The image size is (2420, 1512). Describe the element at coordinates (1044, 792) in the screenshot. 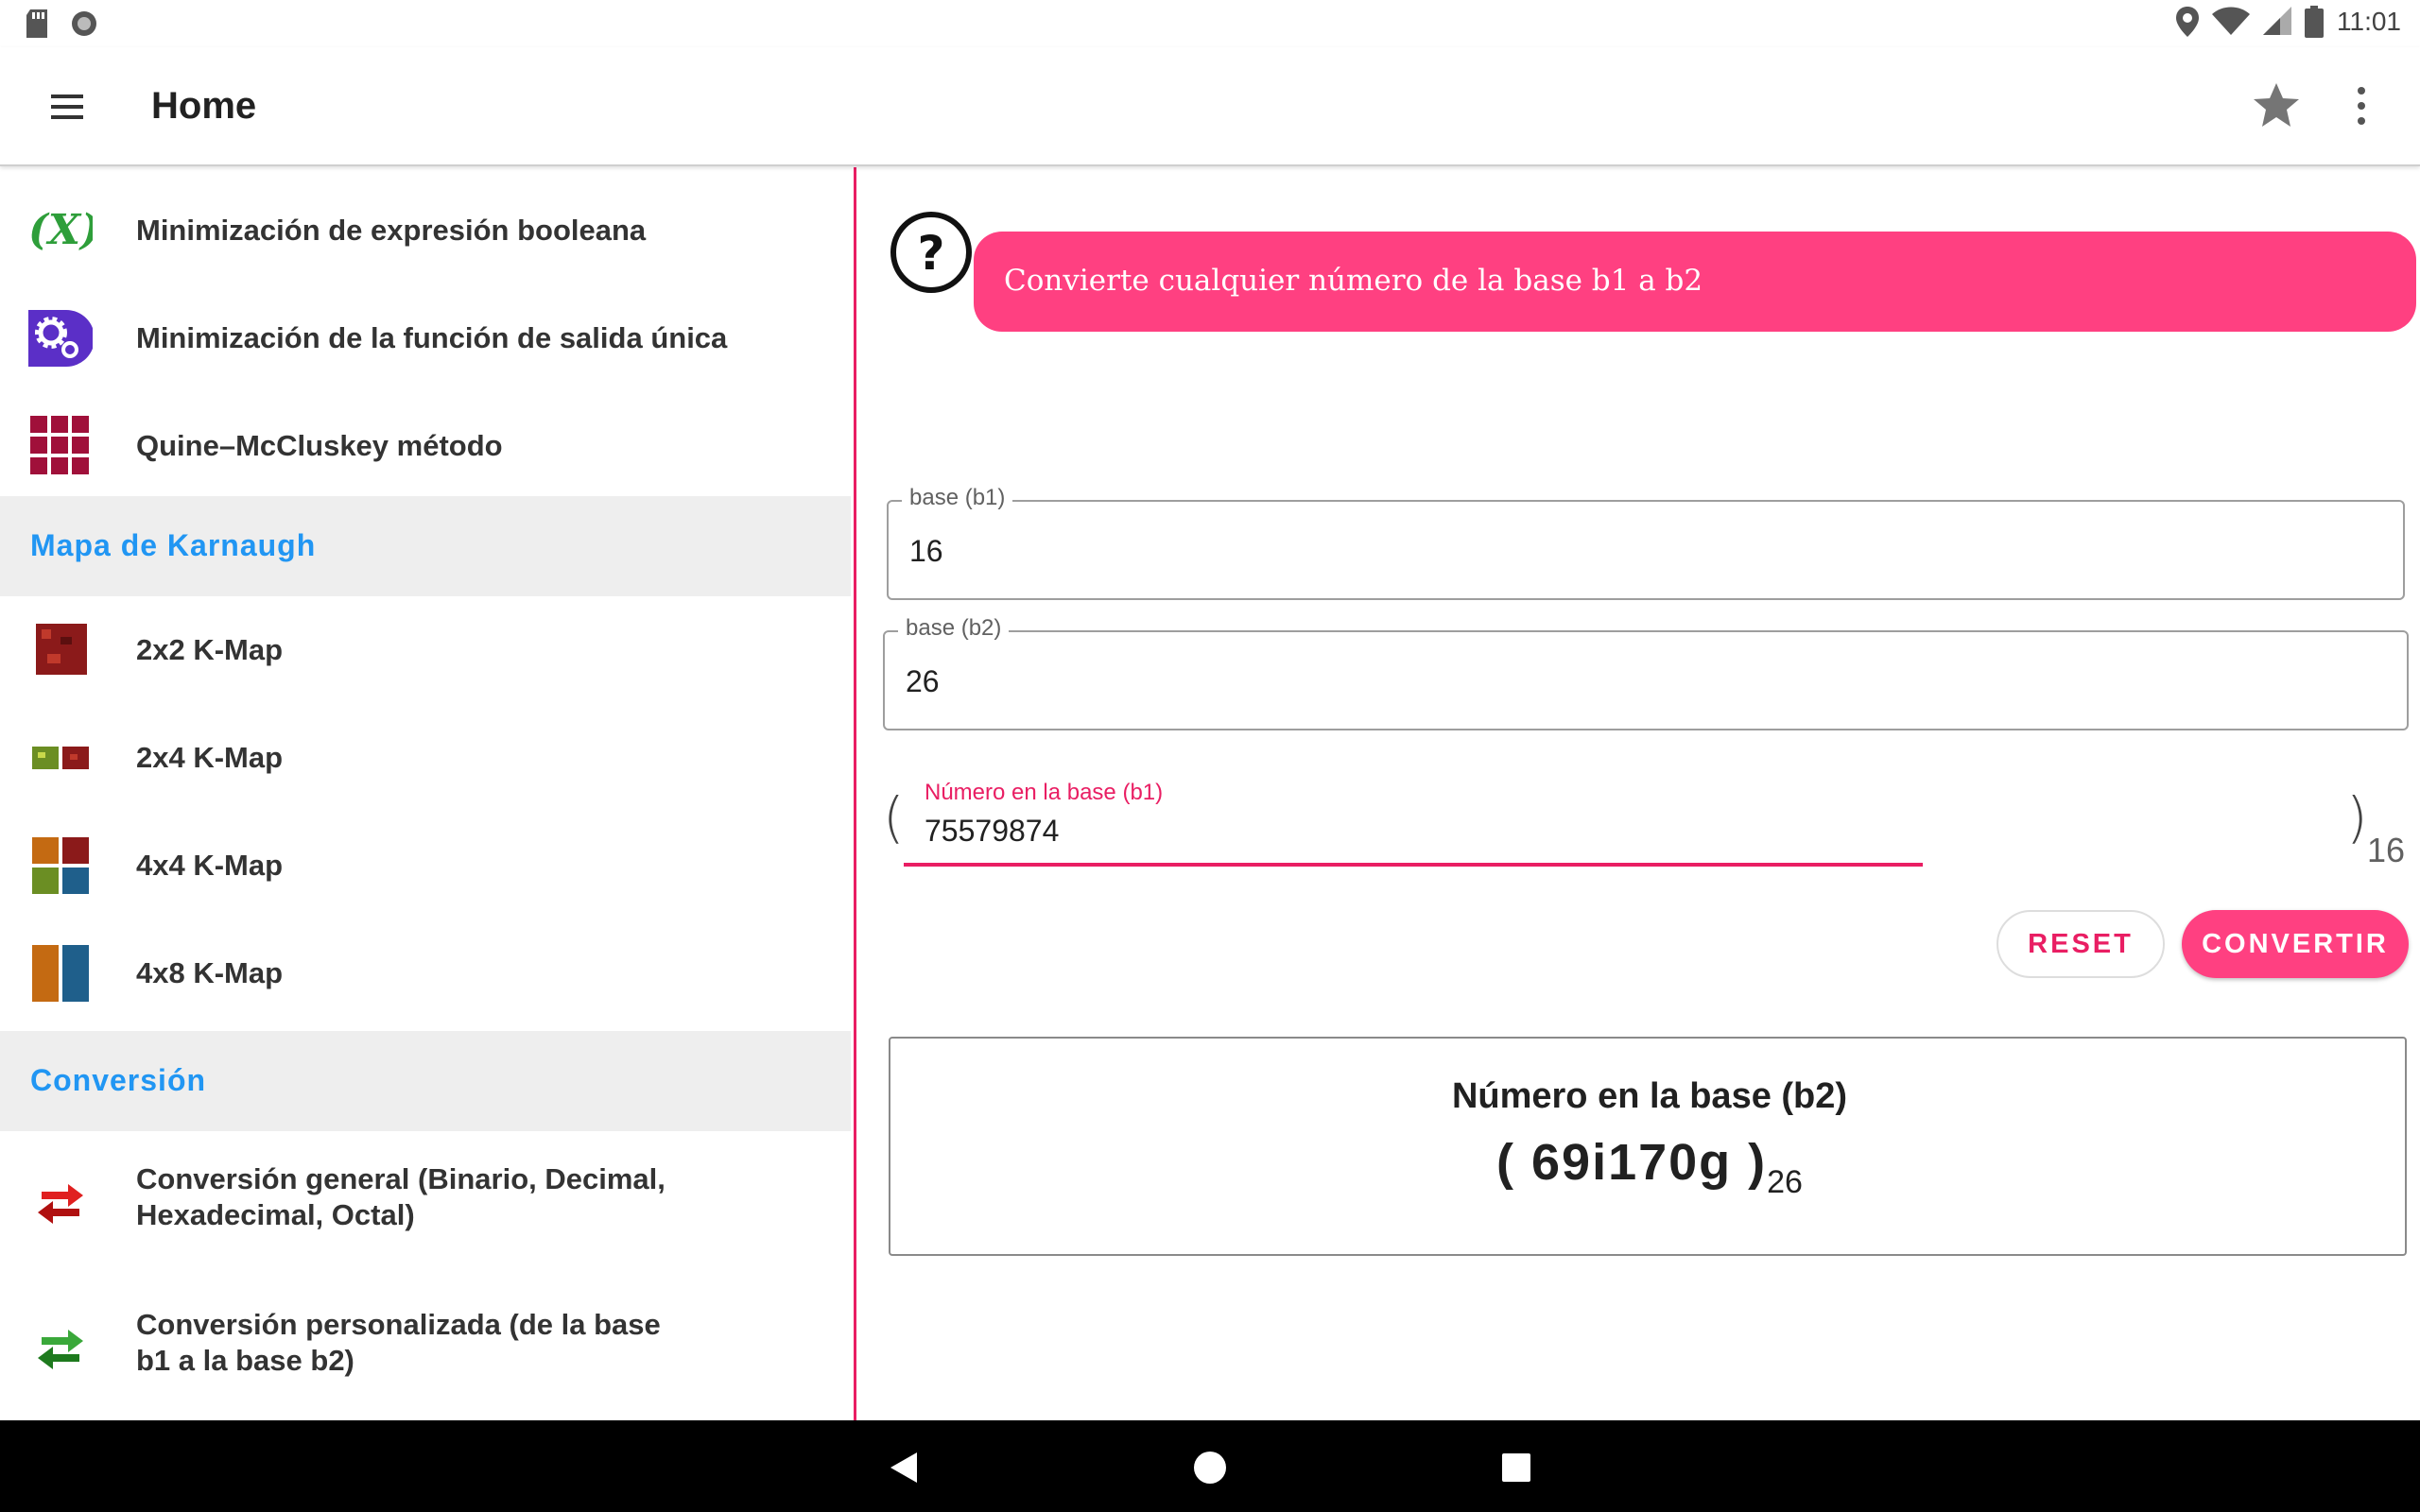

I see `number-input-label: Número en la base (b1)` at that location.